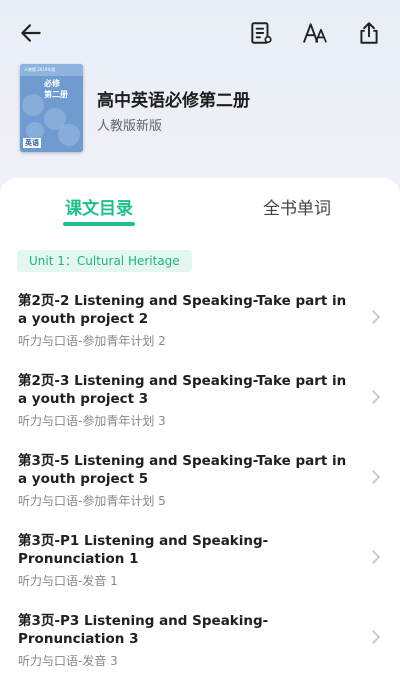 The width and height of the screenshot is (400, 688). I want to click on lesson-subtitle: 听力与口语-发音 1, so click(68, 581).